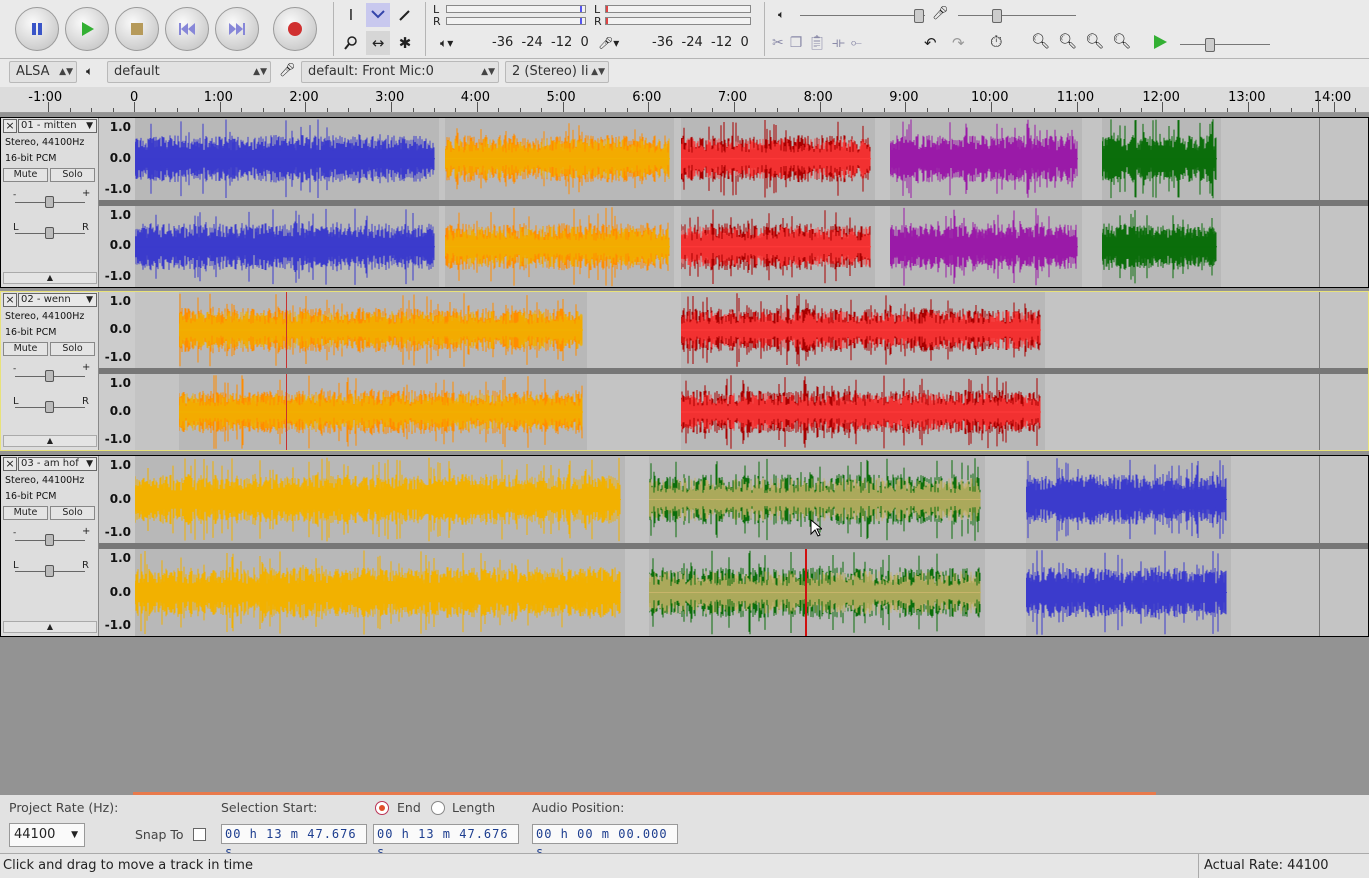  Describe the element at coordinates (540, 42) in the screenshot. I see `playback-meter-scale: -36 -24 -12 0` at that location.